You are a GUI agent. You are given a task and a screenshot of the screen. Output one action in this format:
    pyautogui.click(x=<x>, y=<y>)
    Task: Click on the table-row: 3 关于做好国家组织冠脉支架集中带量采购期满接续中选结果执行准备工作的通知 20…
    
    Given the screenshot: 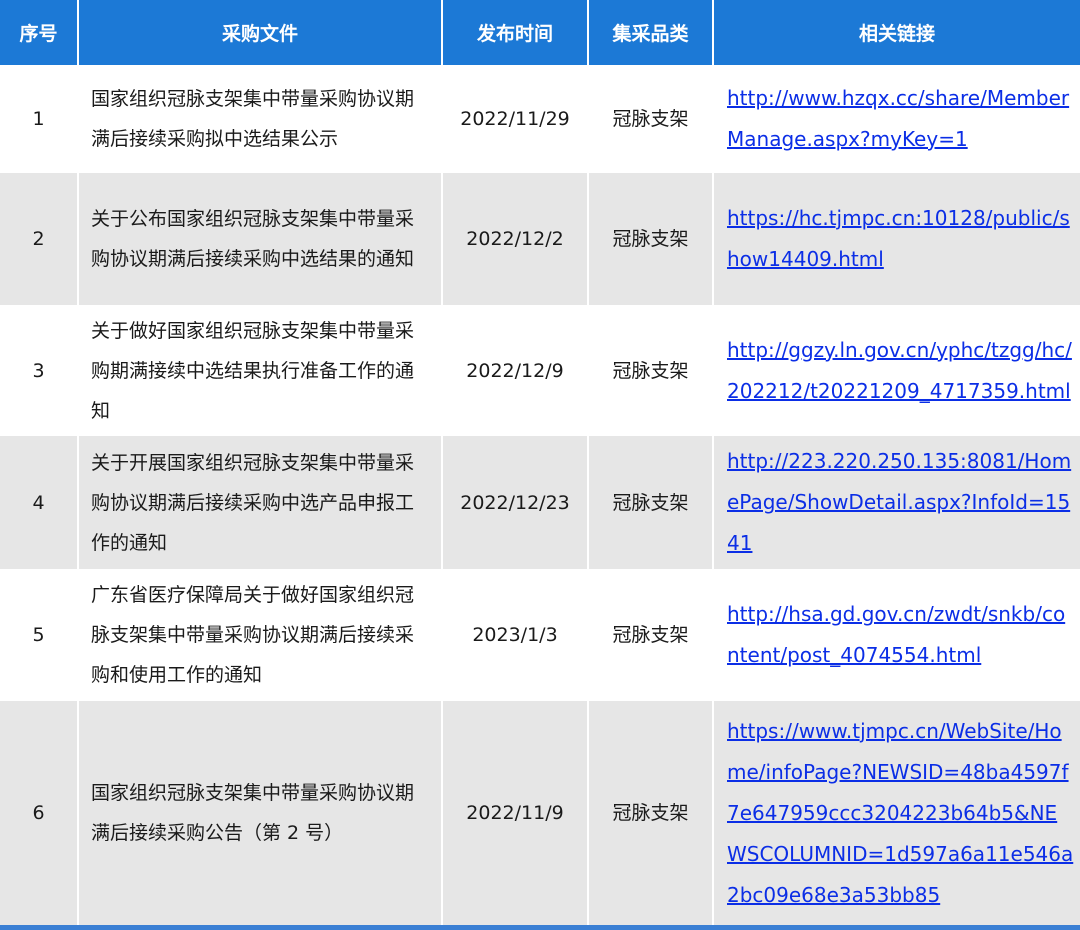 What is the action you would take?
    pyautogui.click(x=540, y=370)
    